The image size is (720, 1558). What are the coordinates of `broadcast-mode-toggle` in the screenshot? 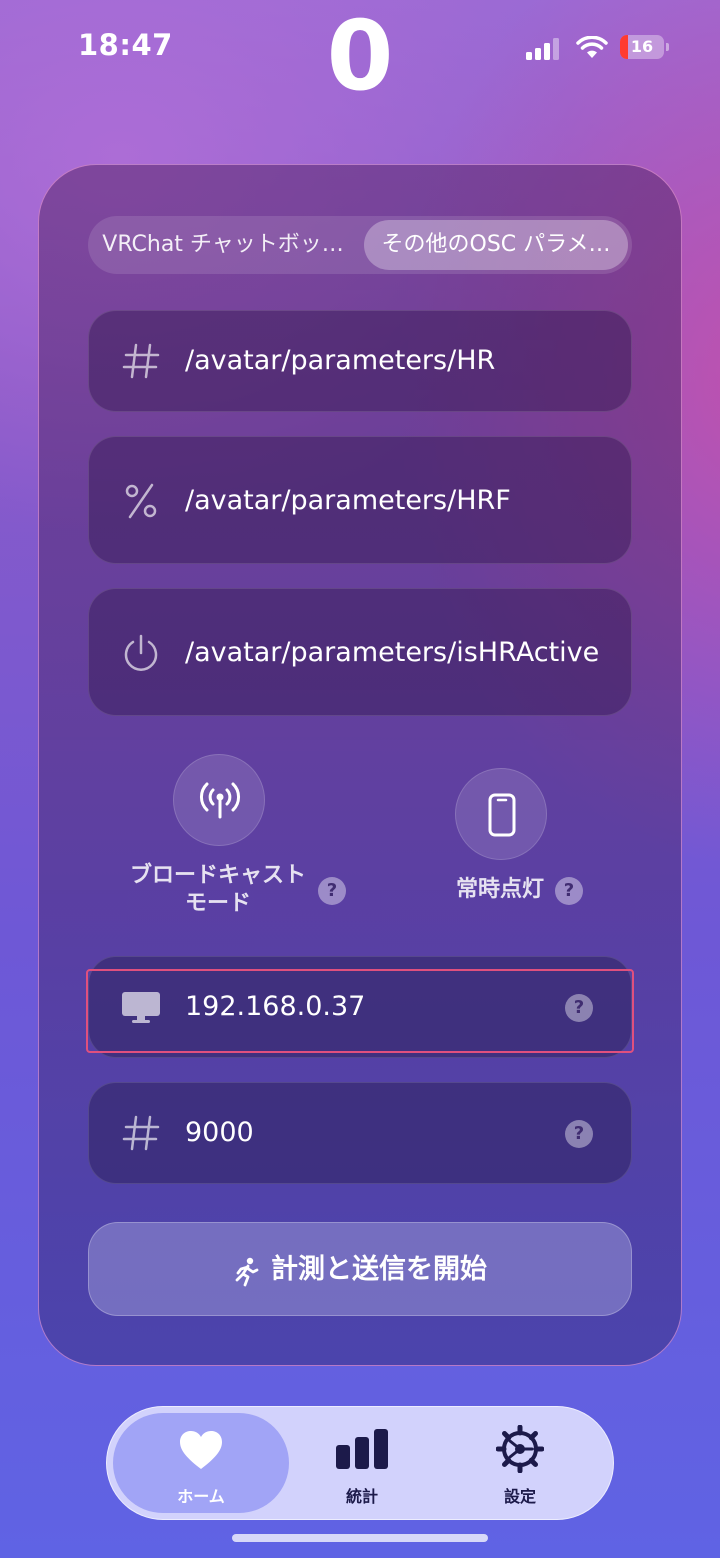 It's located at (219, 800).